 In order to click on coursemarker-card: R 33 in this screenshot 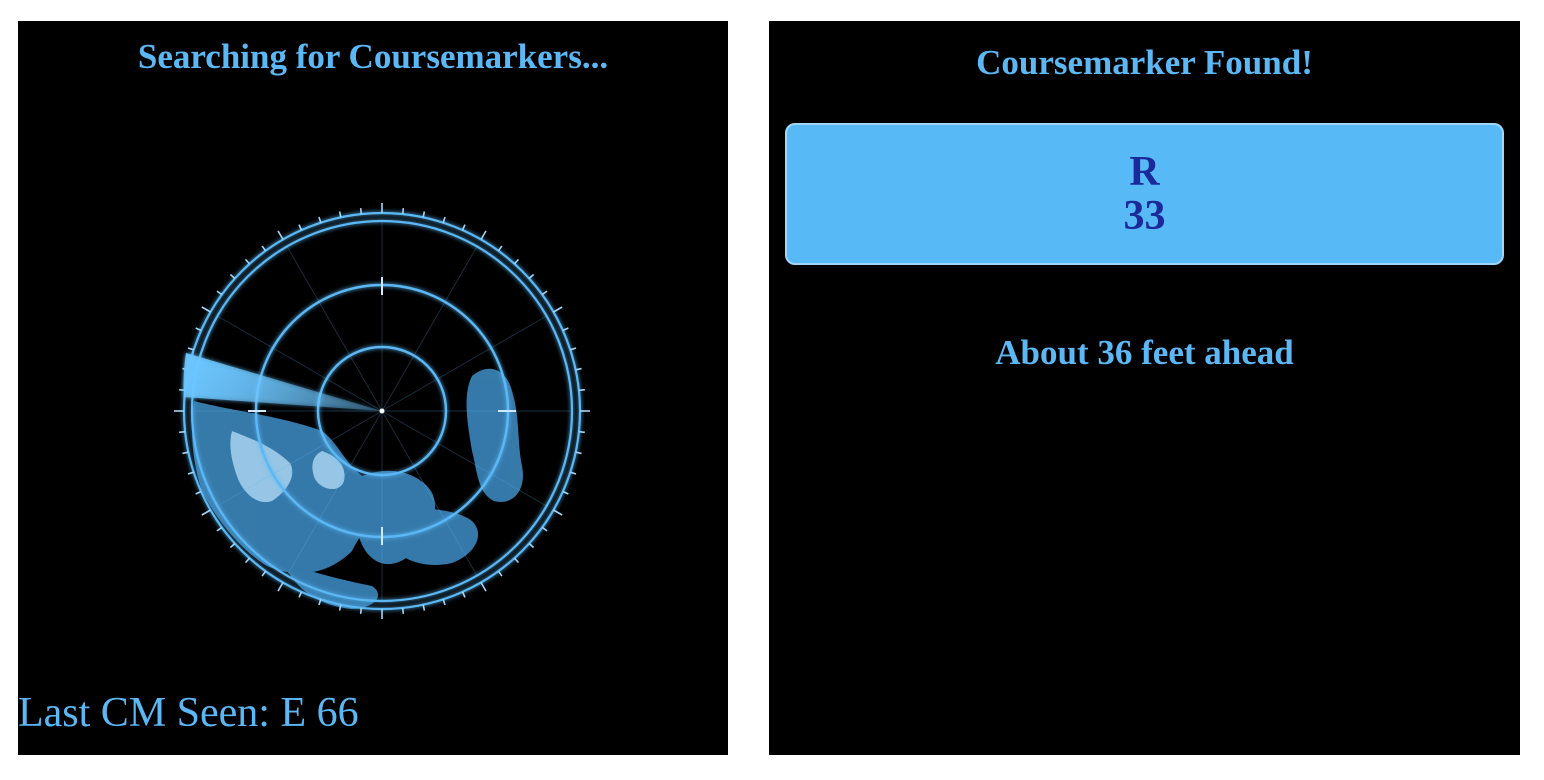, I will do `click(1144, 194)`.